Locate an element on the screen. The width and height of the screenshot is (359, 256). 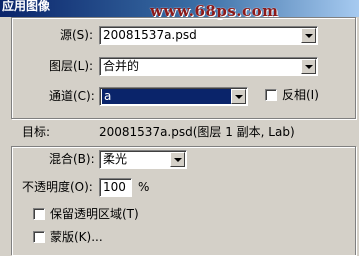
opacity-value: 100 is located at coordinates (114, 187).